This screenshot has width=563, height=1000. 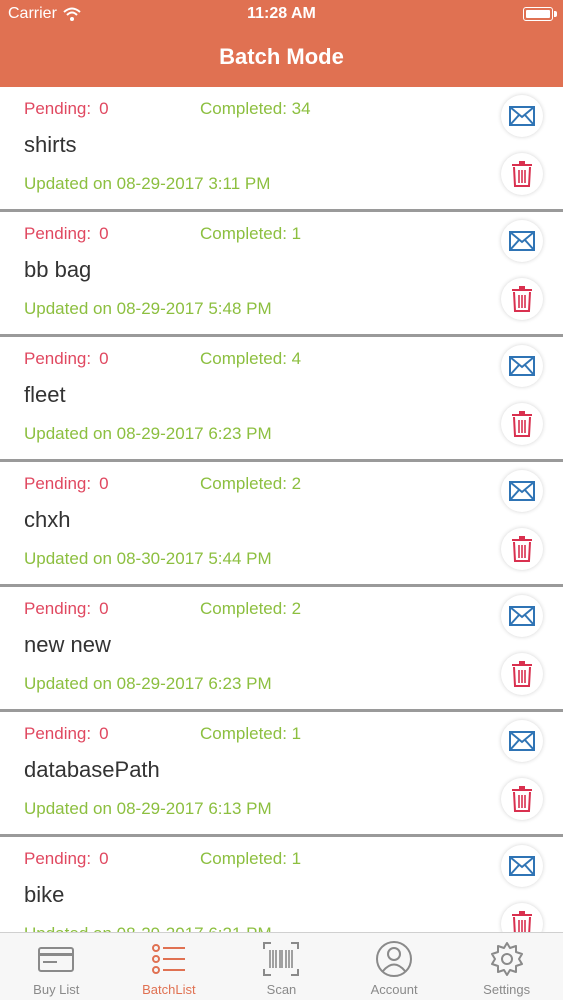 I want to click on status-bar: Carrier 11:28 AM, so click(x=281, y=15).